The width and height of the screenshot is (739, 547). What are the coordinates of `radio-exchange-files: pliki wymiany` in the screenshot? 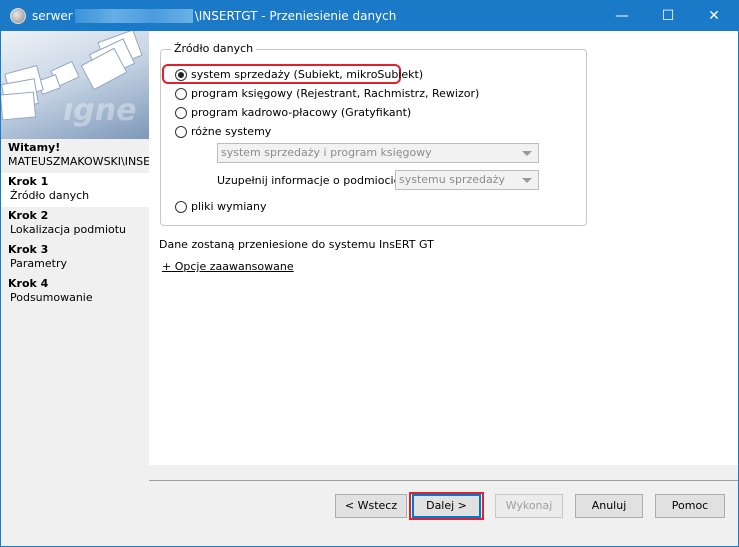 It's located at (221, 206).